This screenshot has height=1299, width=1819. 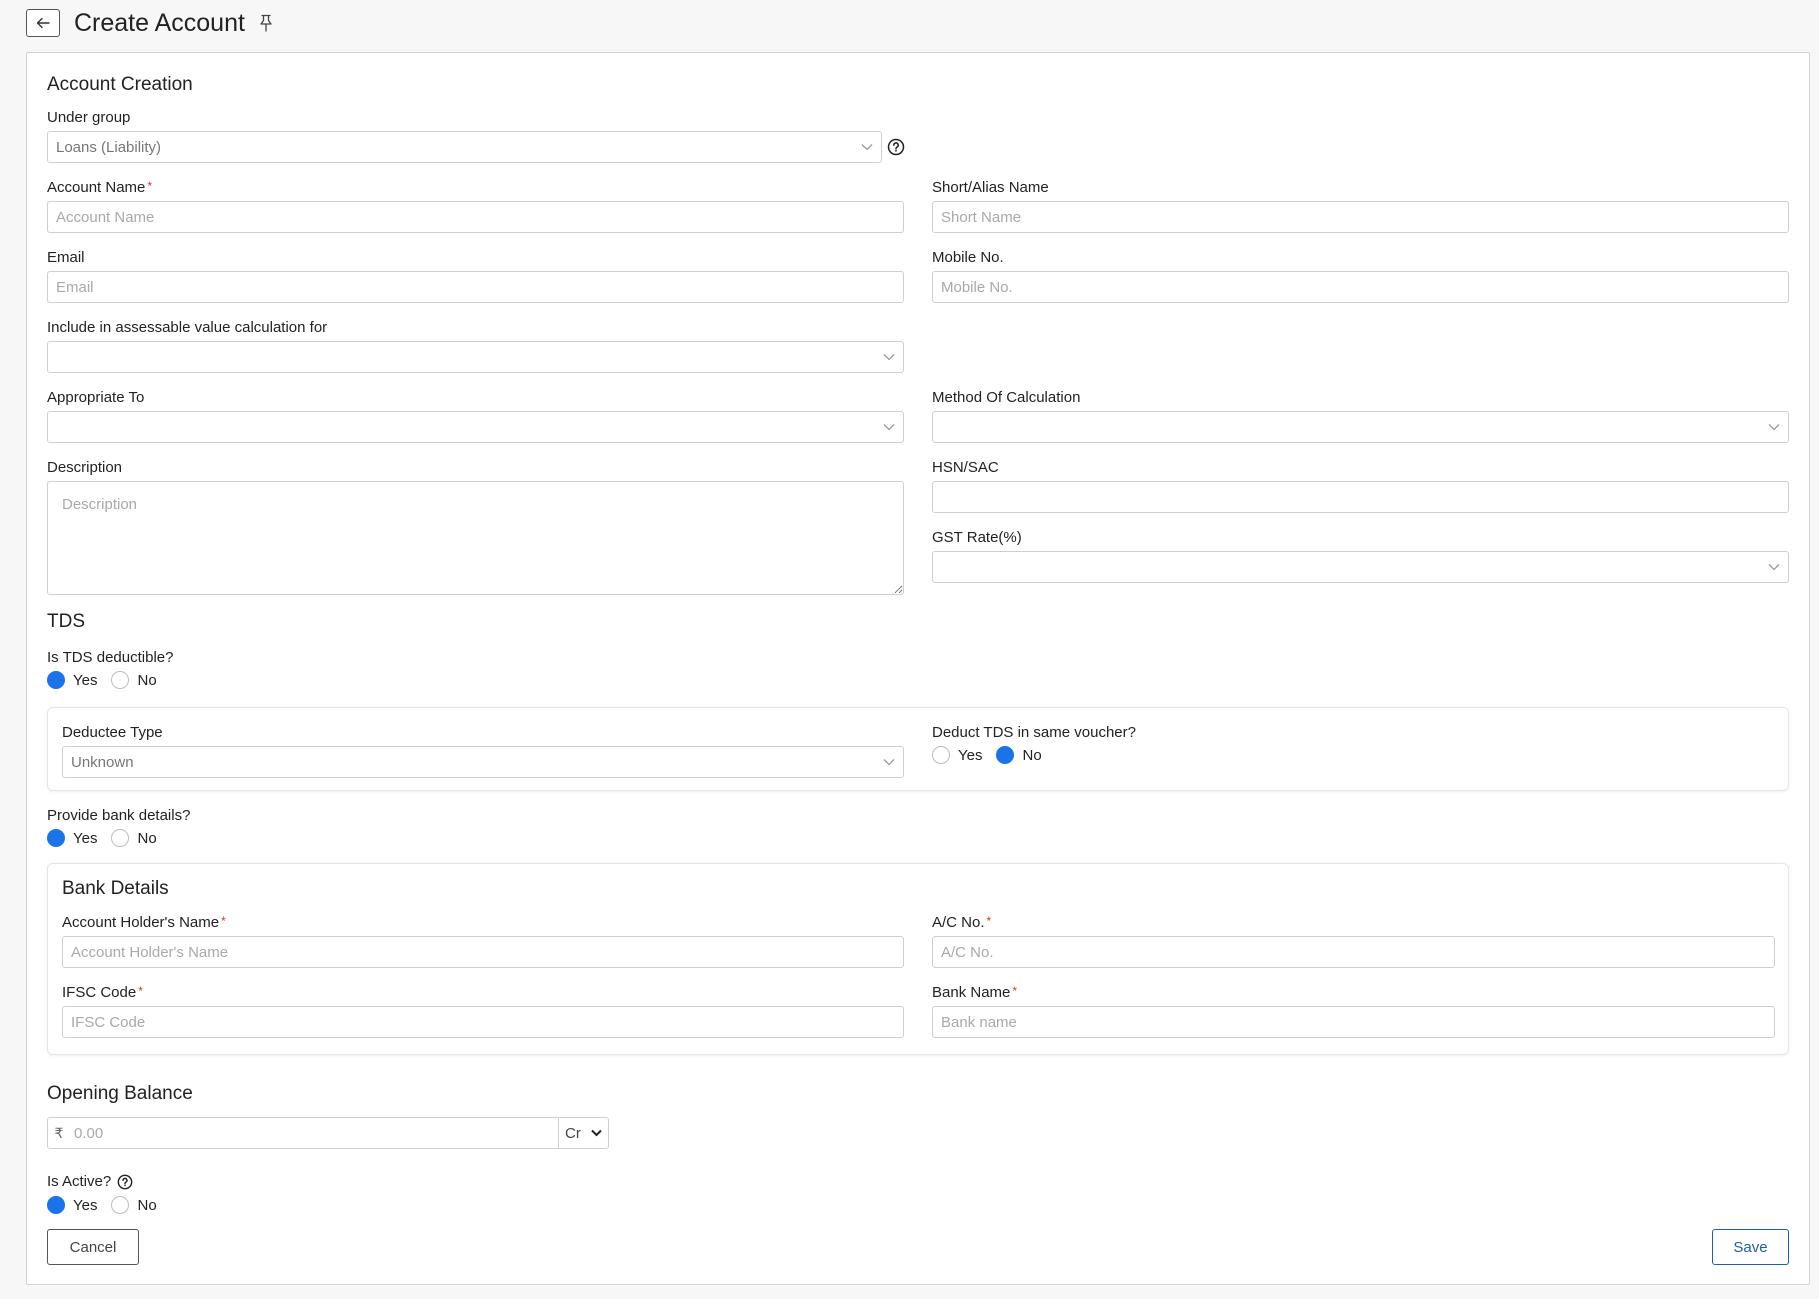 What do you see at coordinates (475, 427) in the screenshot?
I see `appropriate-to-select` at bounding box center [475, 427].